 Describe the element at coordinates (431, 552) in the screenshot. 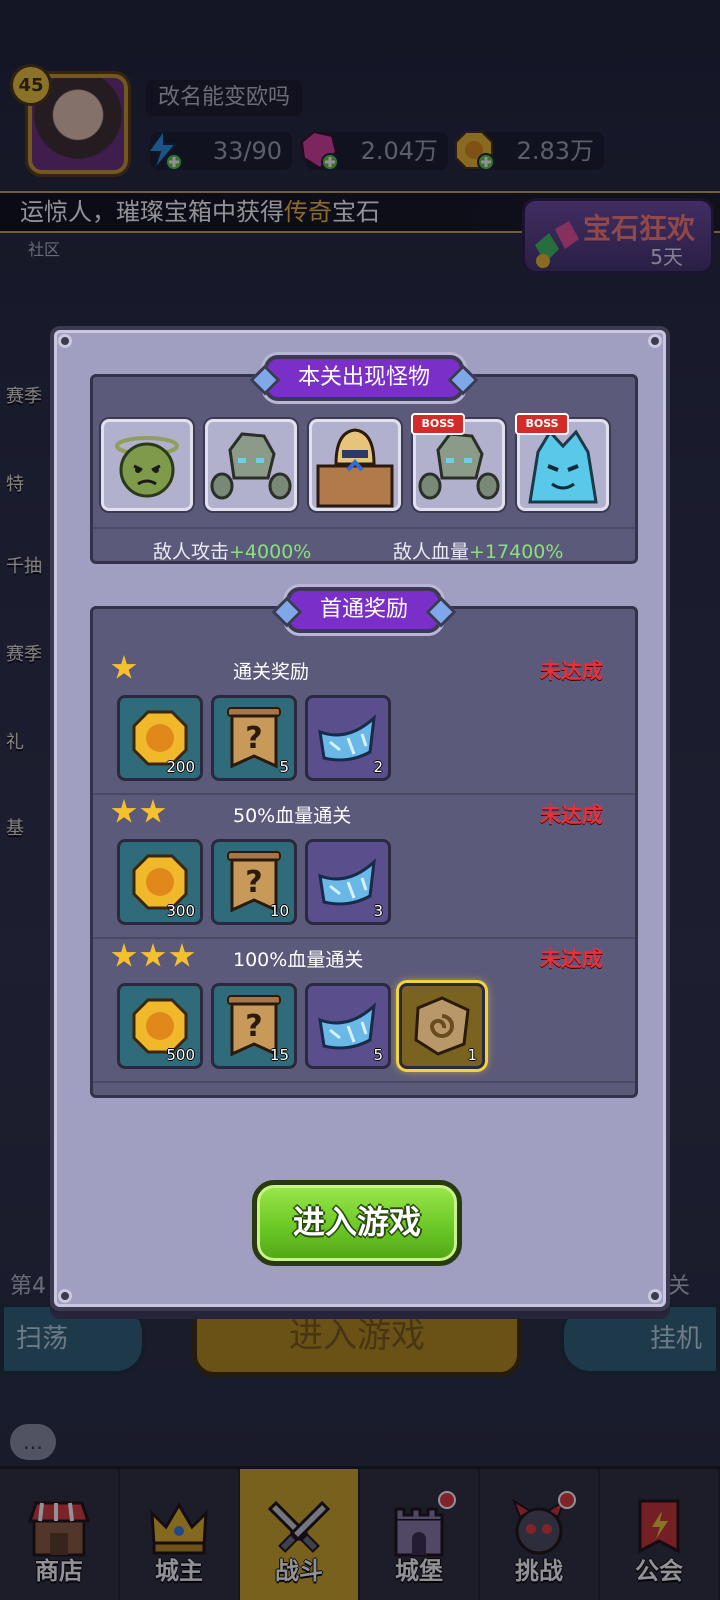

I see `enemy-hp-label: 敌人血量` at that location.